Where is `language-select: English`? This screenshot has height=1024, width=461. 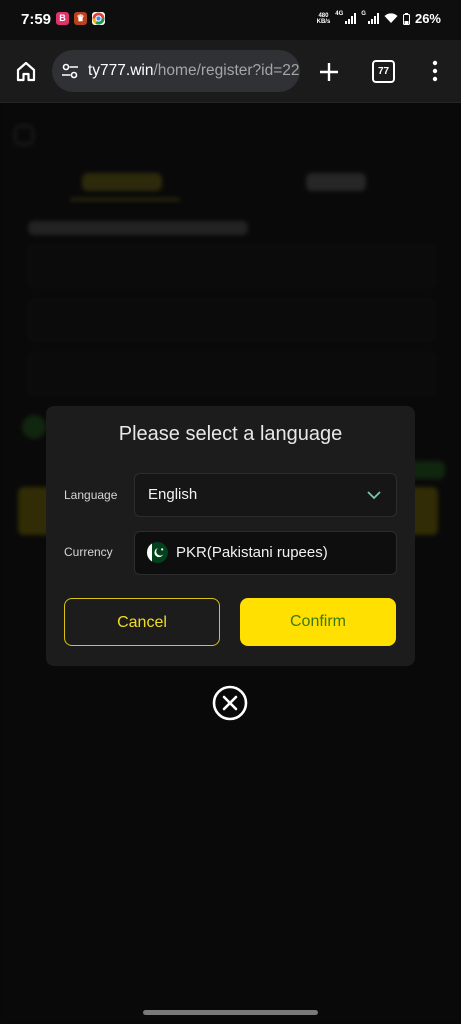
language-select: English is located at coordinates (265, 495).